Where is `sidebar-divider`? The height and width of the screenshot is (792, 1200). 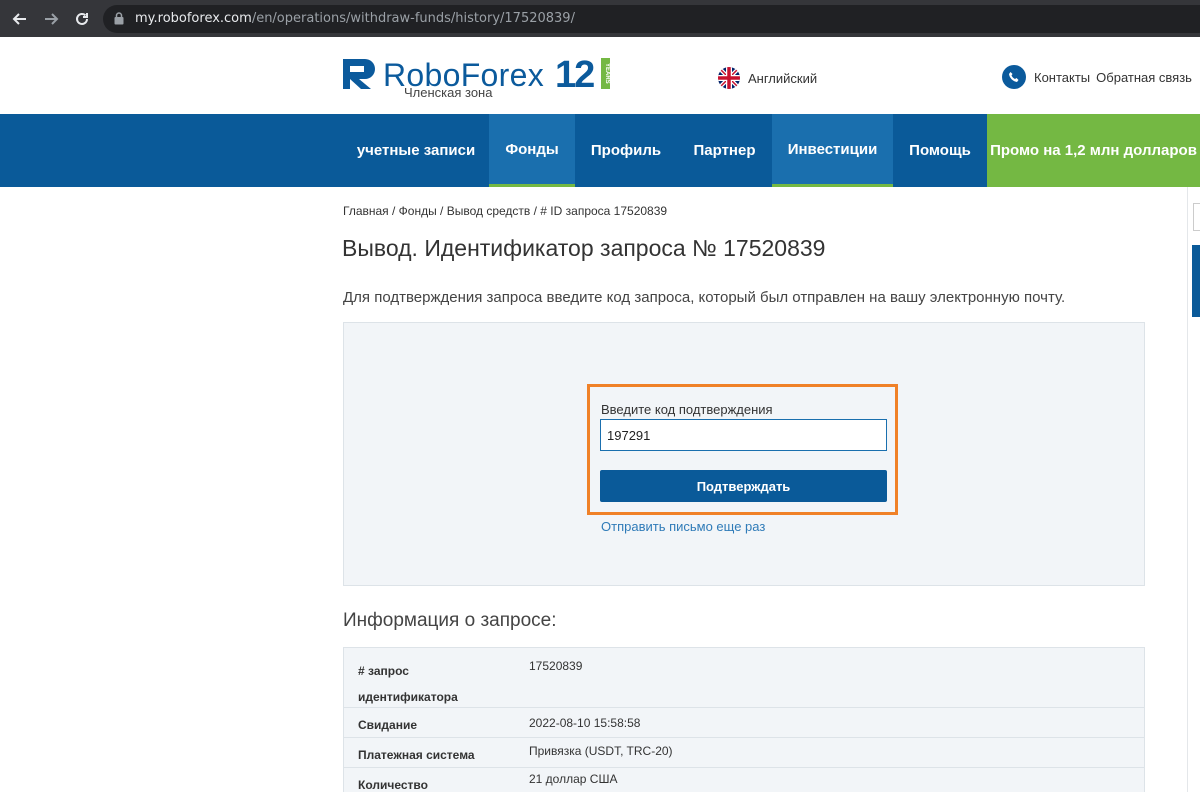 sidebar-divider is located at coordinates (1187, 489).